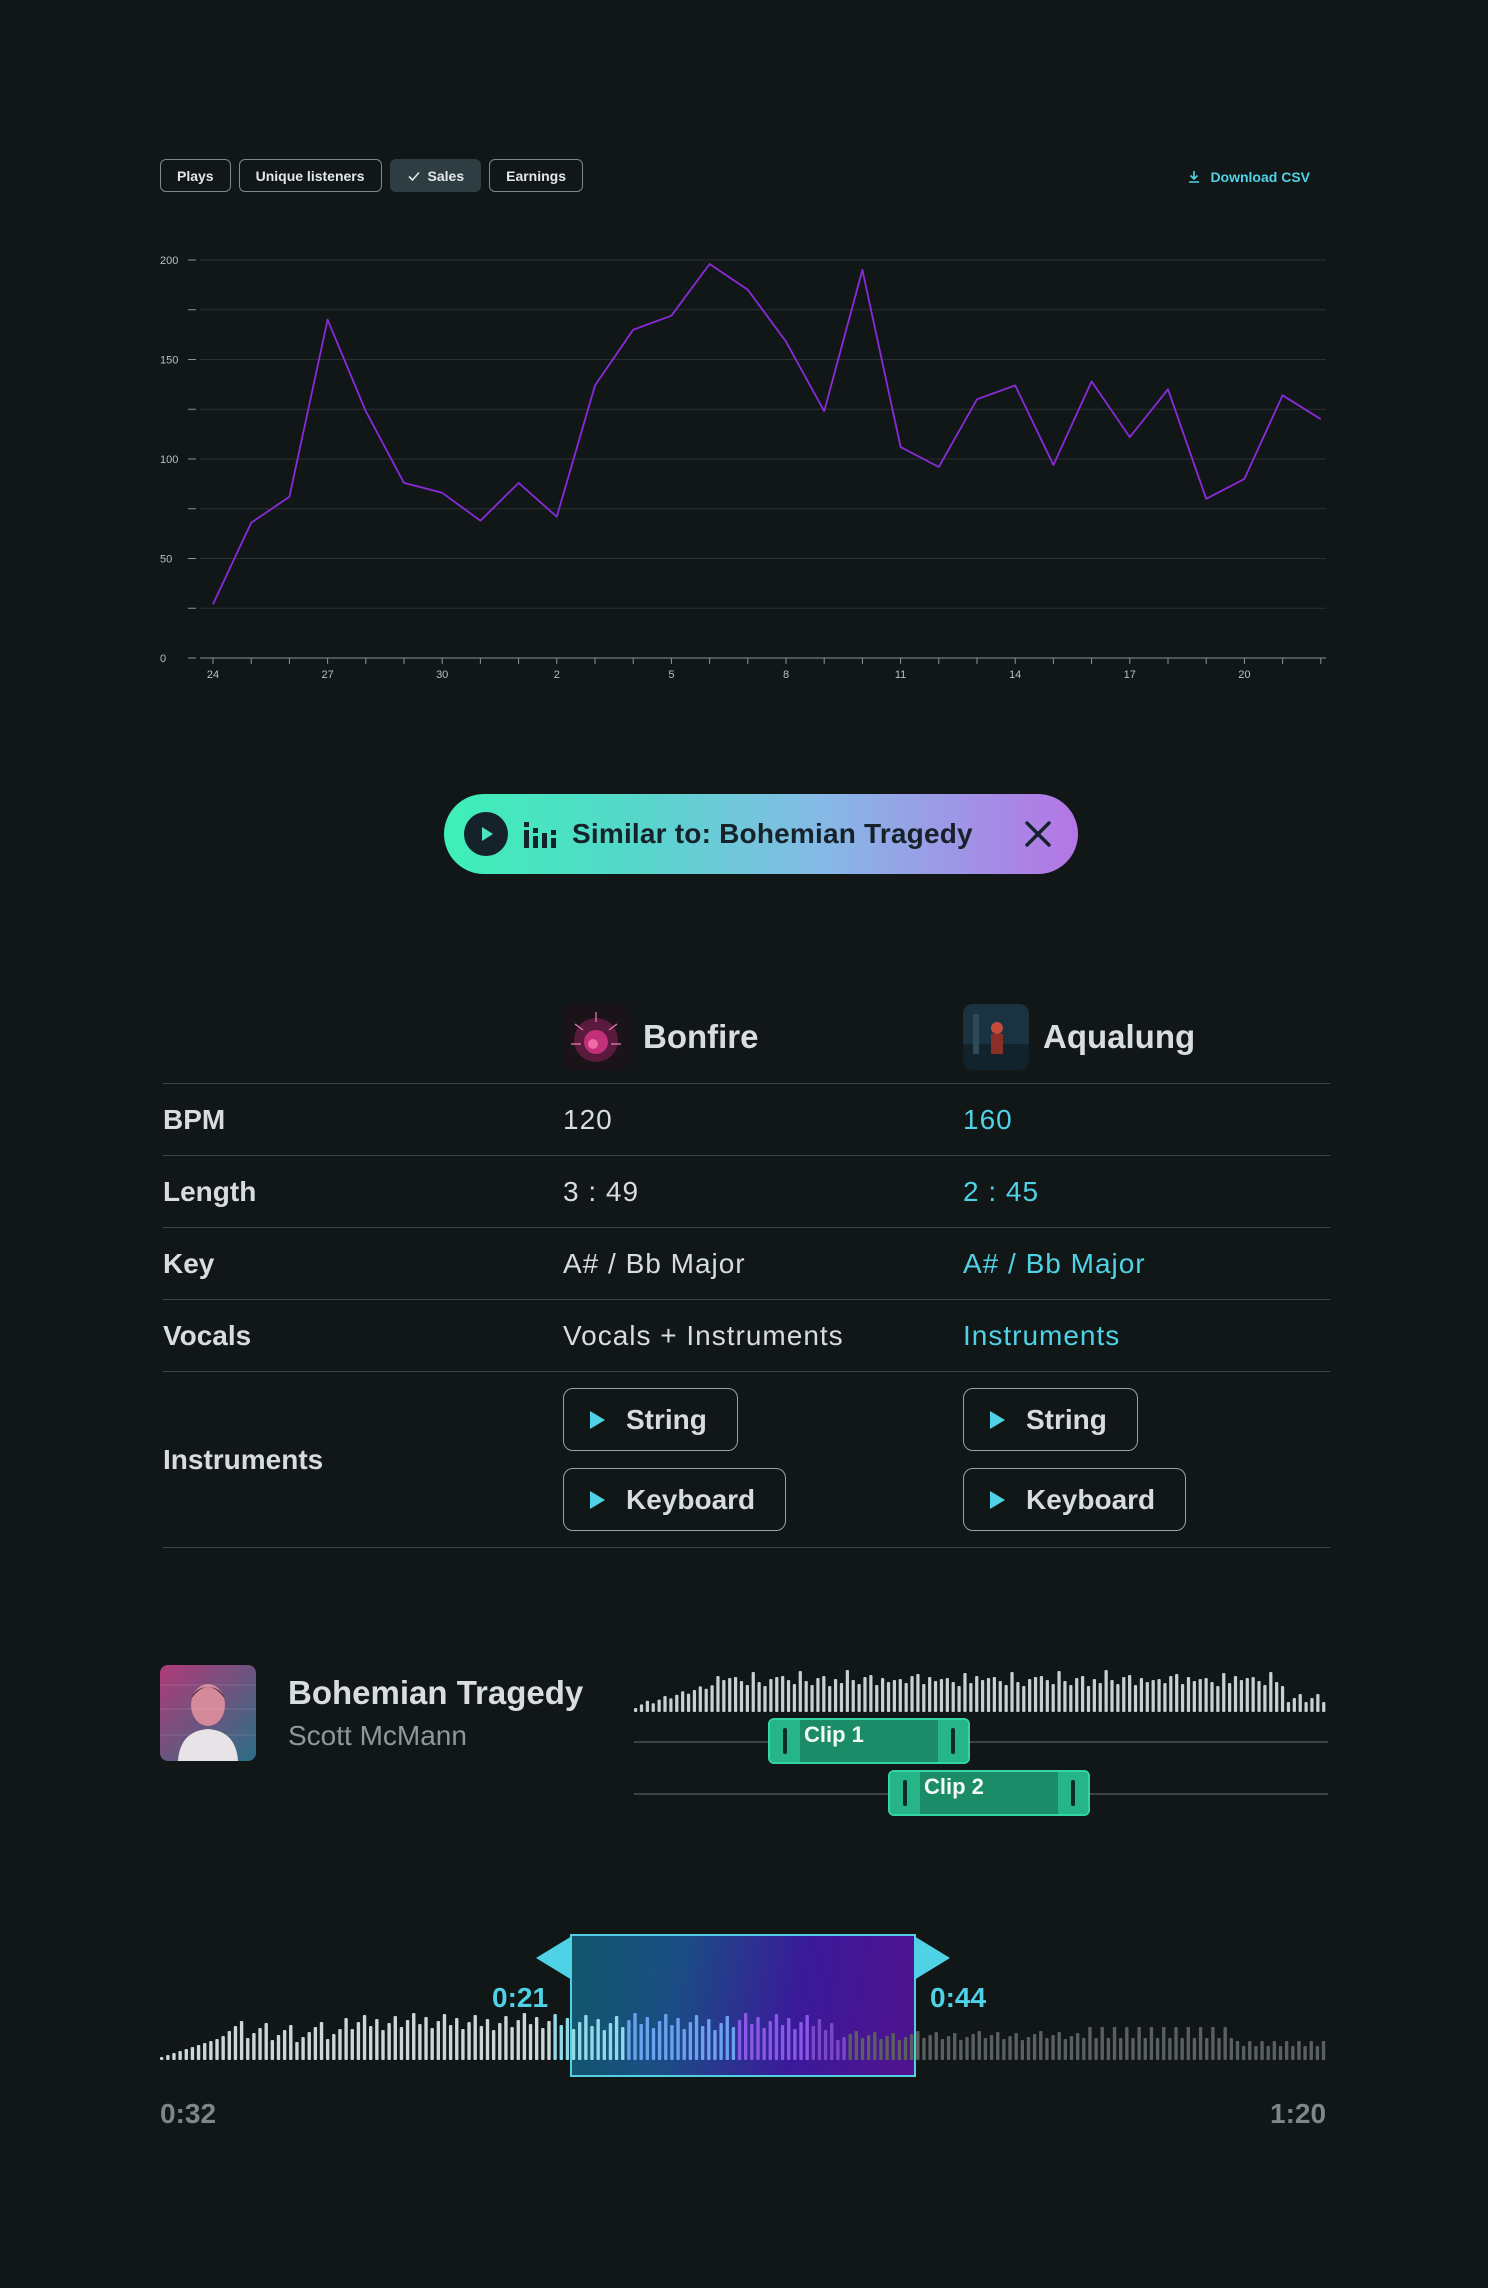 The image size is (1488, 2288). What do you see at coordinates (194, 1119) in the screenshot?
I see `row-label: BPM` at bounding box center [194, 1119].